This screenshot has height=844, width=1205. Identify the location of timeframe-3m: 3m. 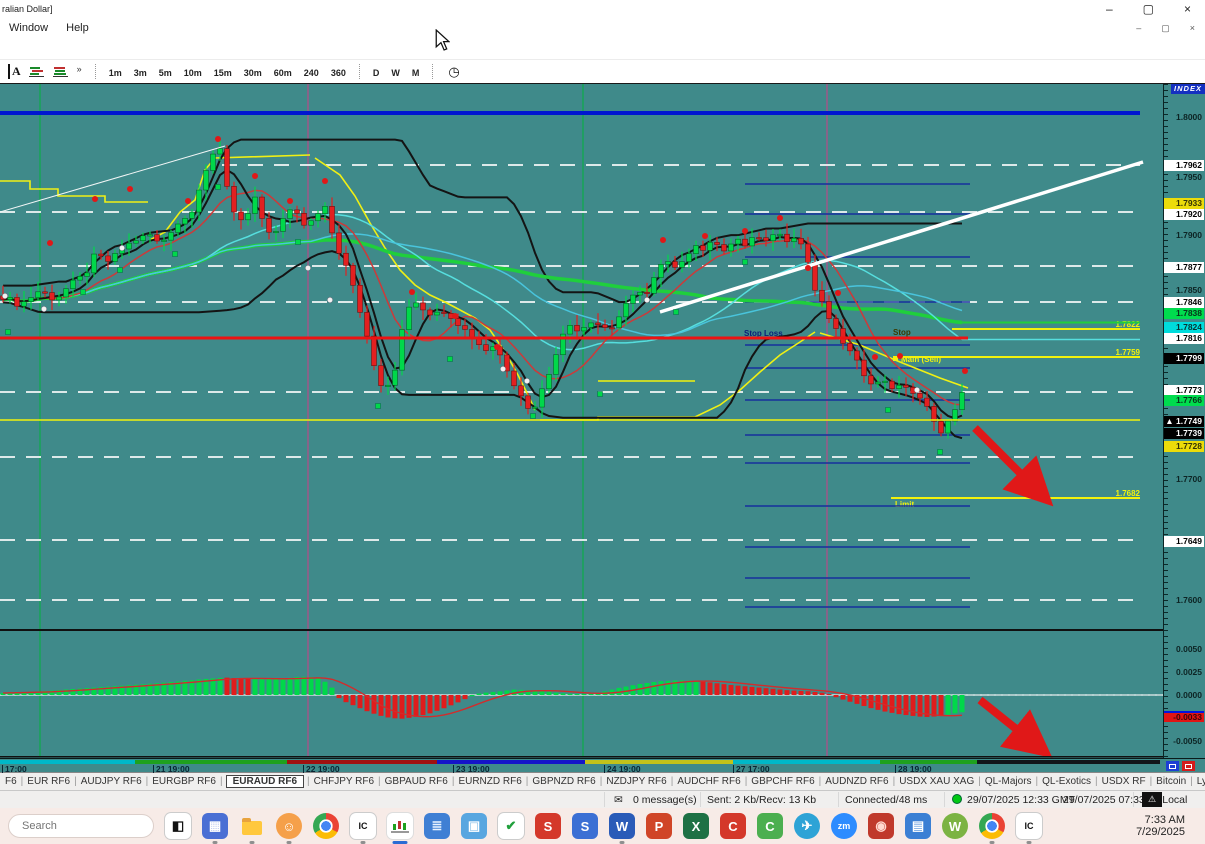
(140, 73).